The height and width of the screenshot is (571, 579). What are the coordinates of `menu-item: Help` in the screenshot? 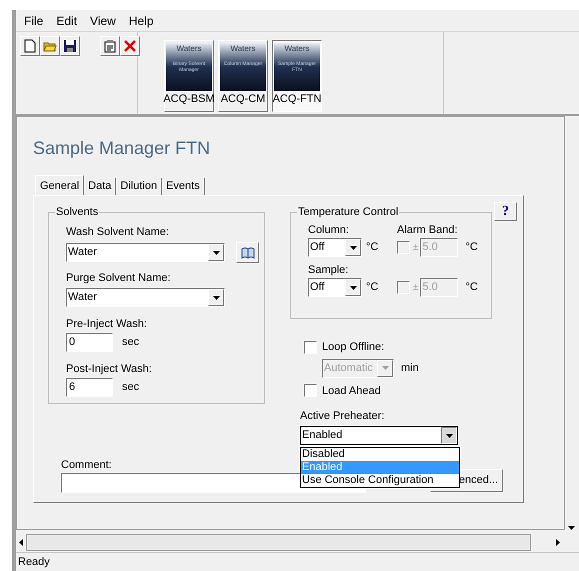 It's located at (141, 21).